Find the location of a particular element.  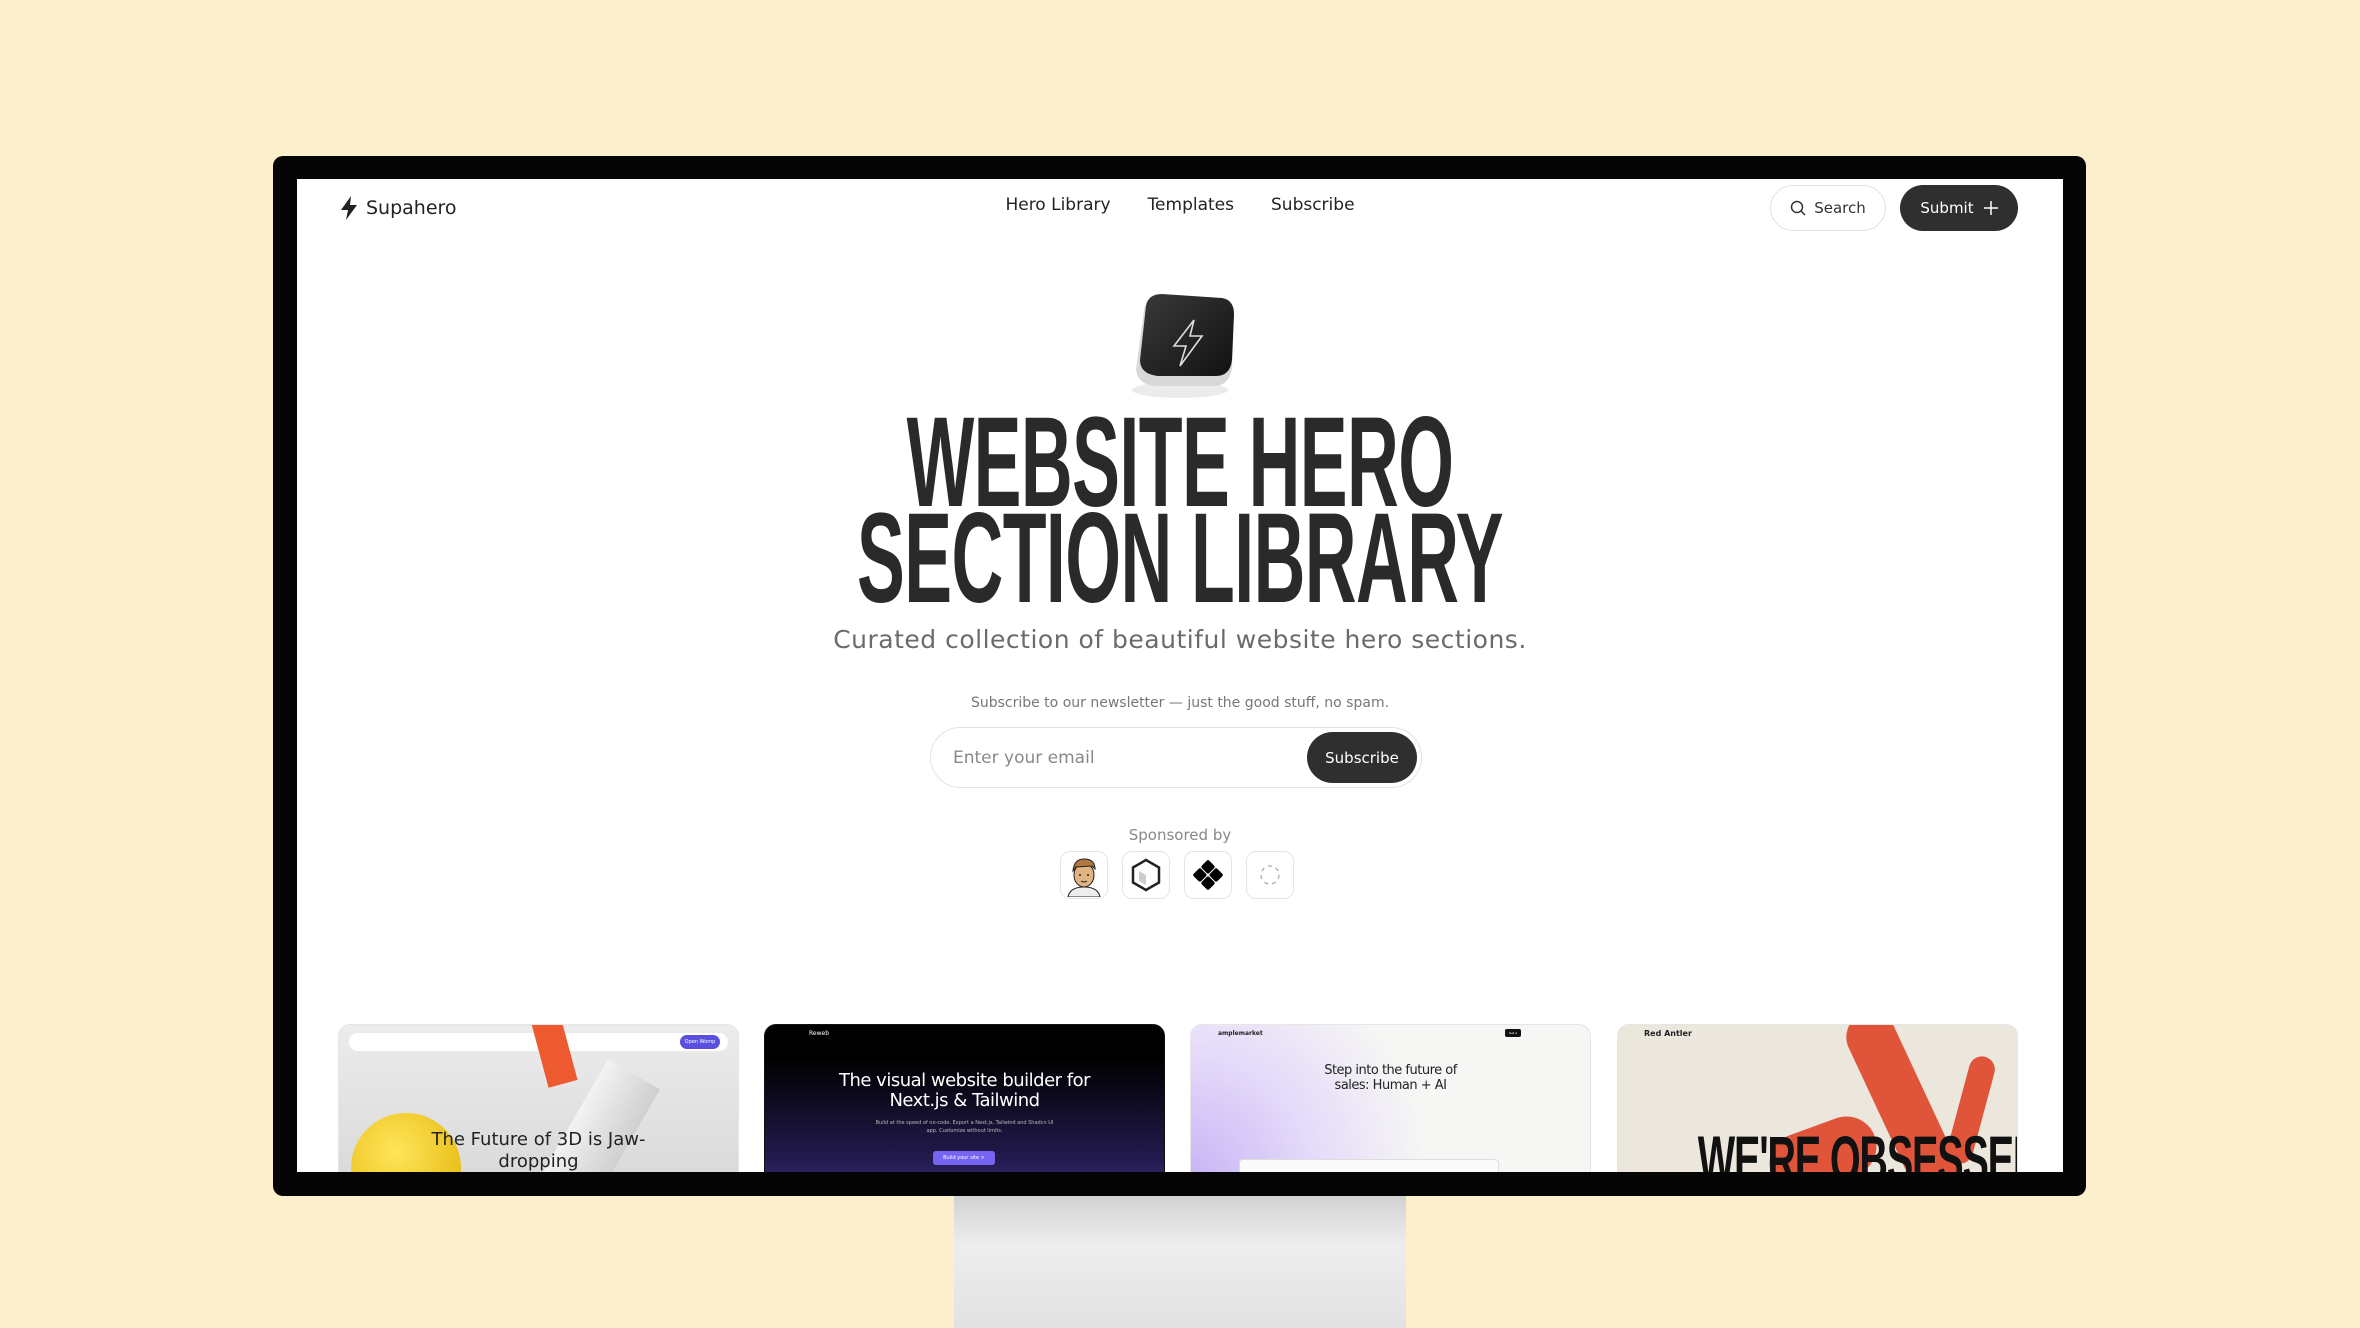

card-brand: Reweb is located at coordinates (819, 1033).